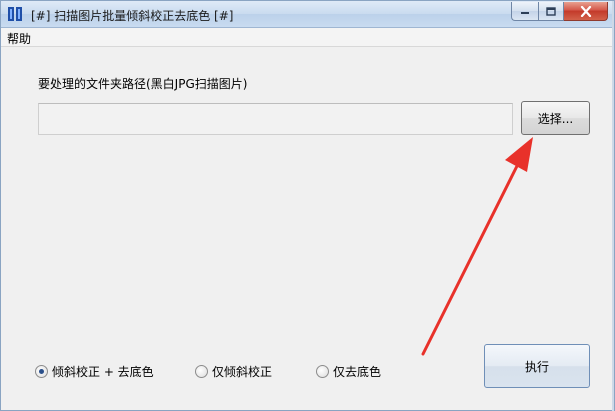  I want to click on close-icon, so click(585, 11).